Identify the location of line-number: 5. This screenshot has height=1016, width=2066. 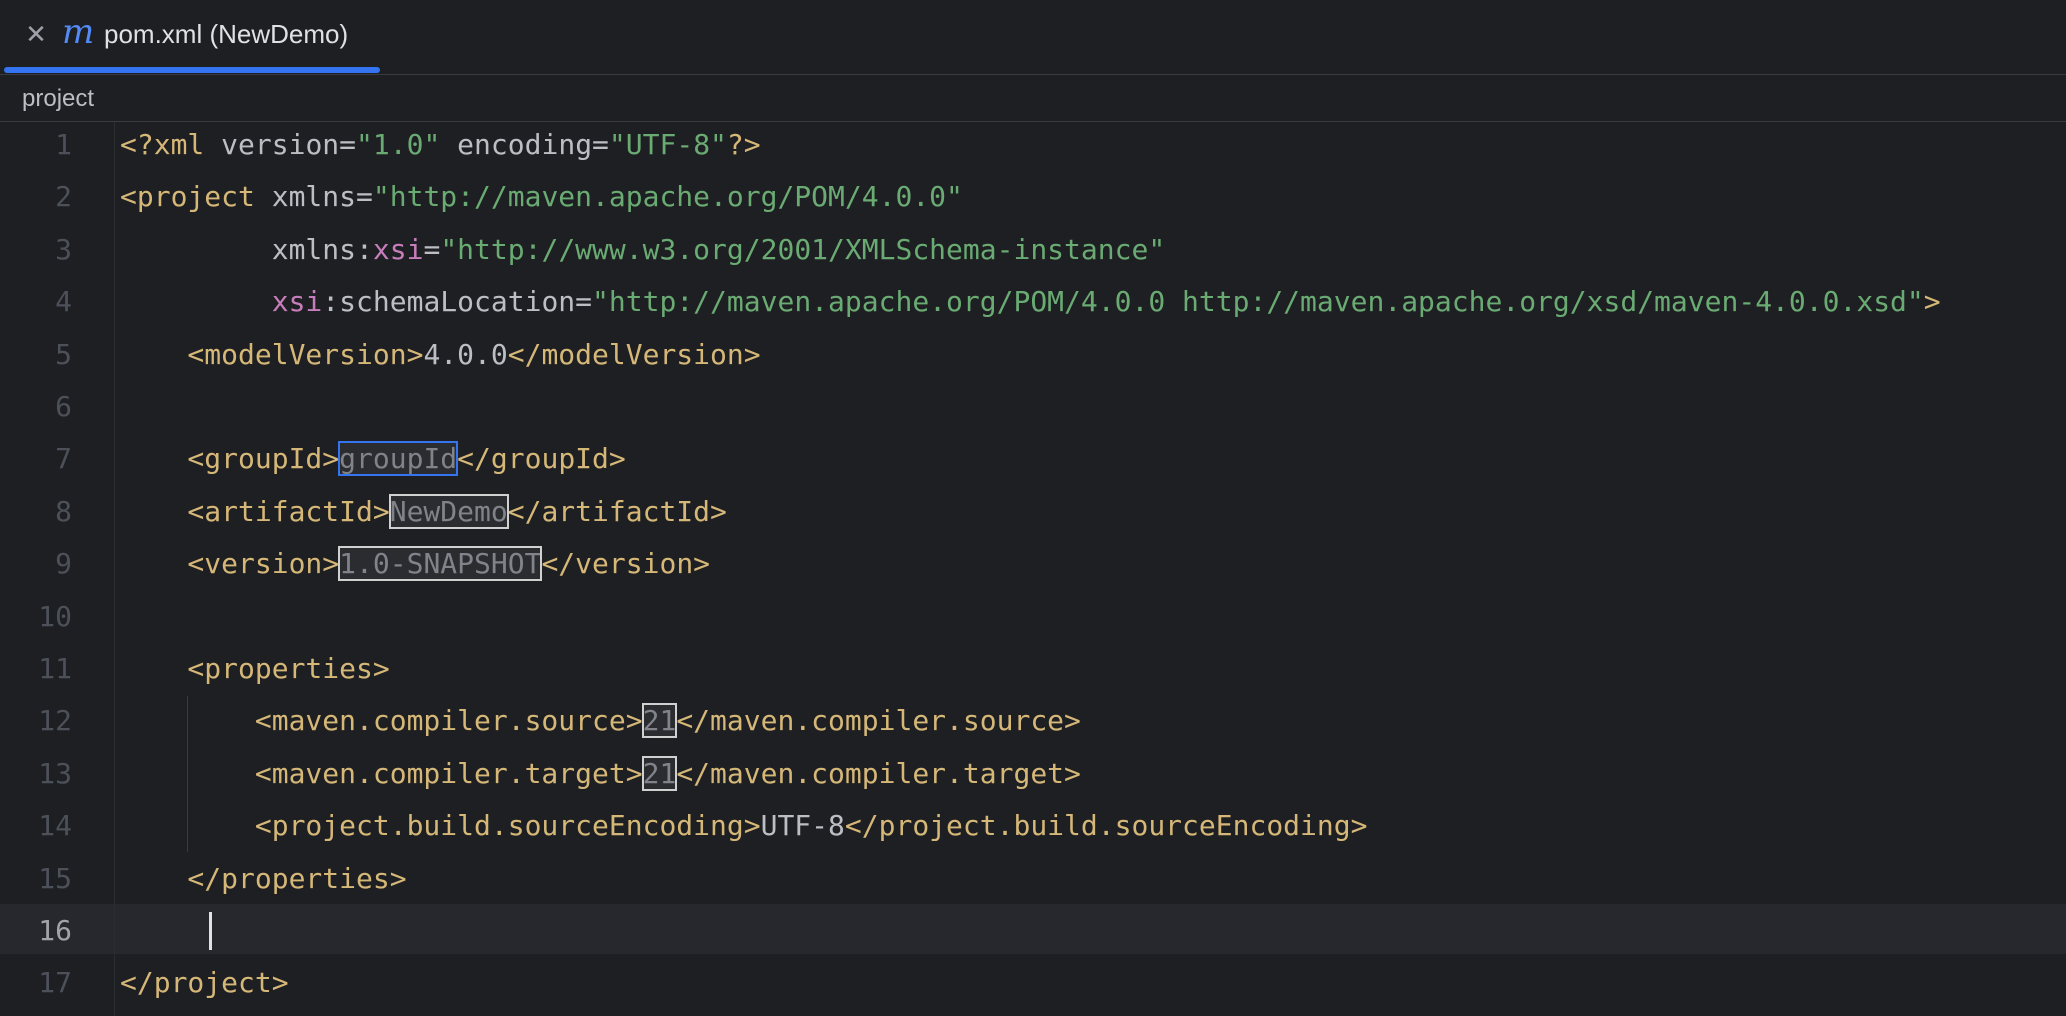
(63, 354).